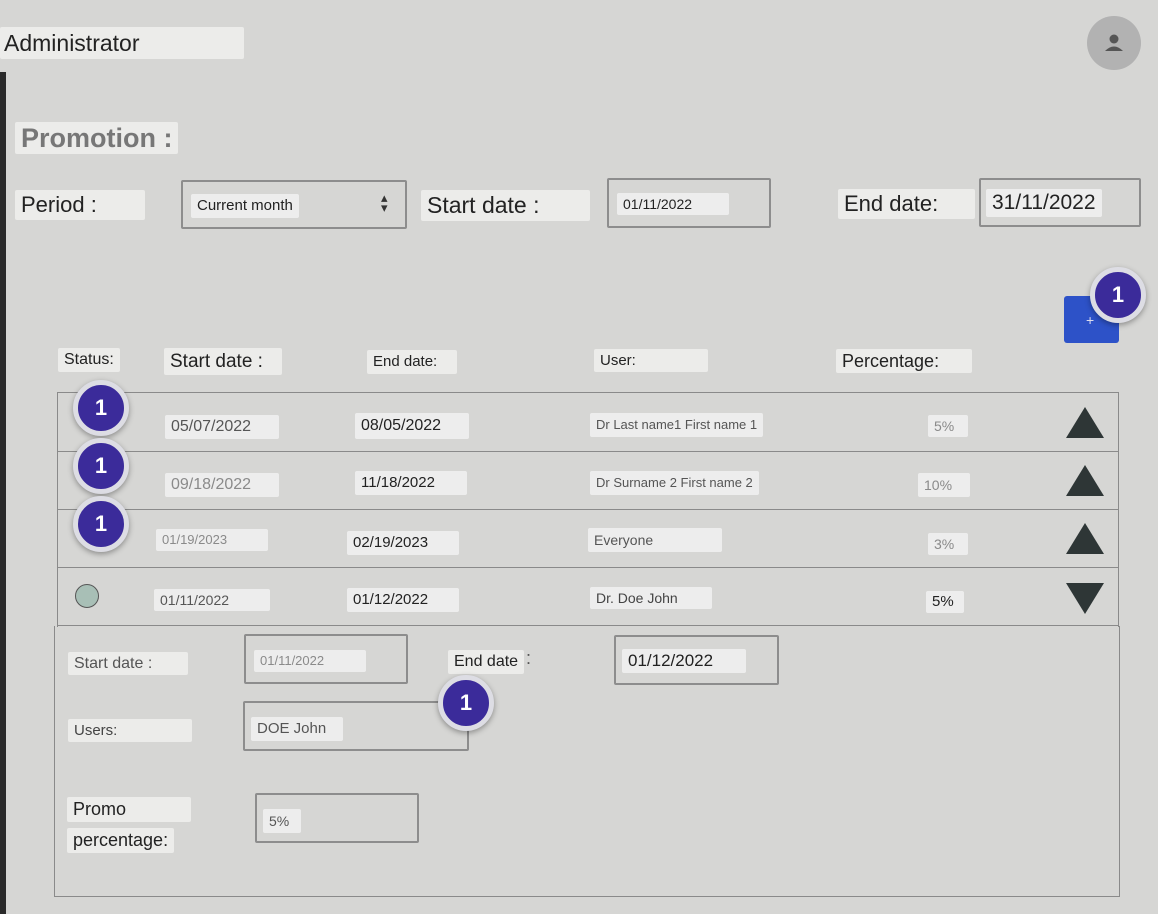 The height and width of the screenshot is (914, 1158). I want to click on period-select: Current month ▴ ▾, so click(294, 204).